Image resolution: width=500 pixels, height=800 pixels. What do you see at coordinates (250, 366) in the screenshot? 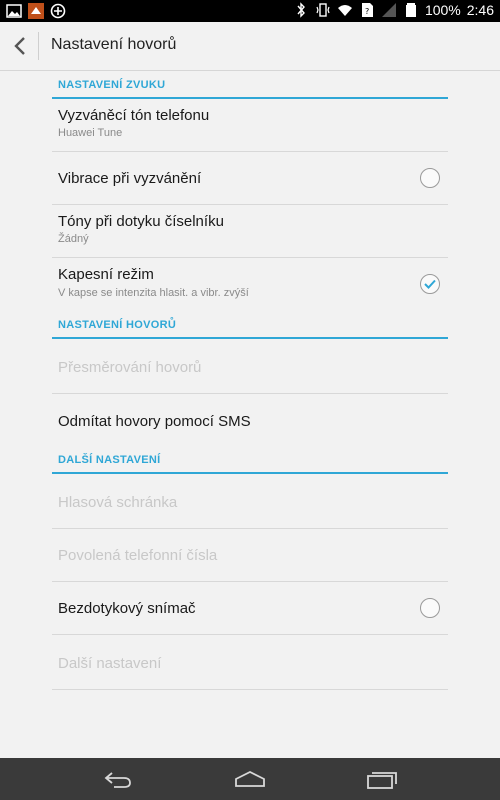
I see `setting-call-forwarding: Přesměrování hovorů` at bounding box center [250, 366].